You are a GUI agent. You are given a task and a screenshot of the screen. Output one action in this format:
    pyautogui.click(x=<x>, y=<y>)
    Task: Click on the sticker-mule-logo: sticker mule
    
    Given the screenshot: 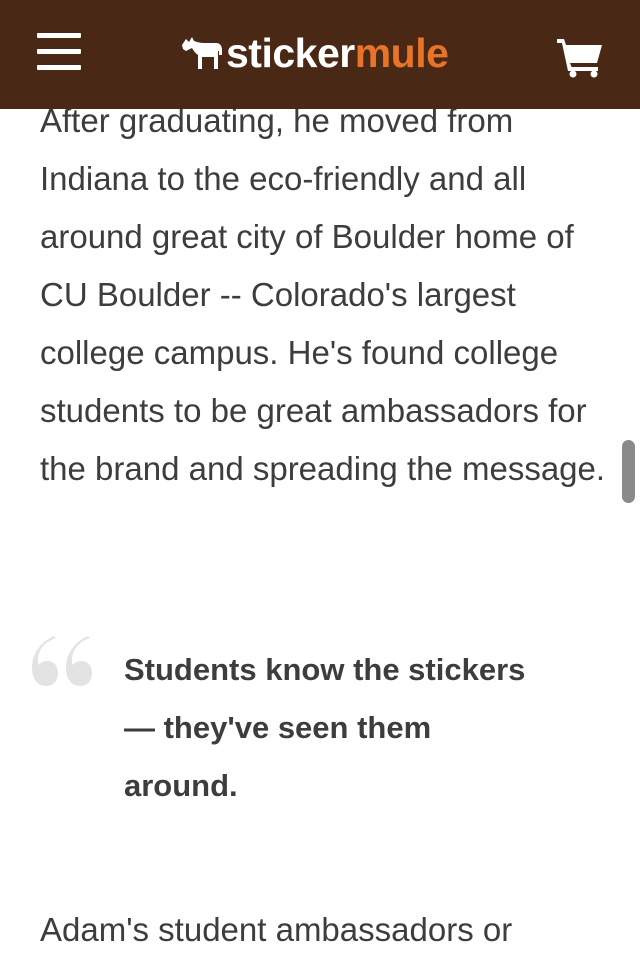 What is the action you would take?
    pyautogui.click(x=314, y=53)
    